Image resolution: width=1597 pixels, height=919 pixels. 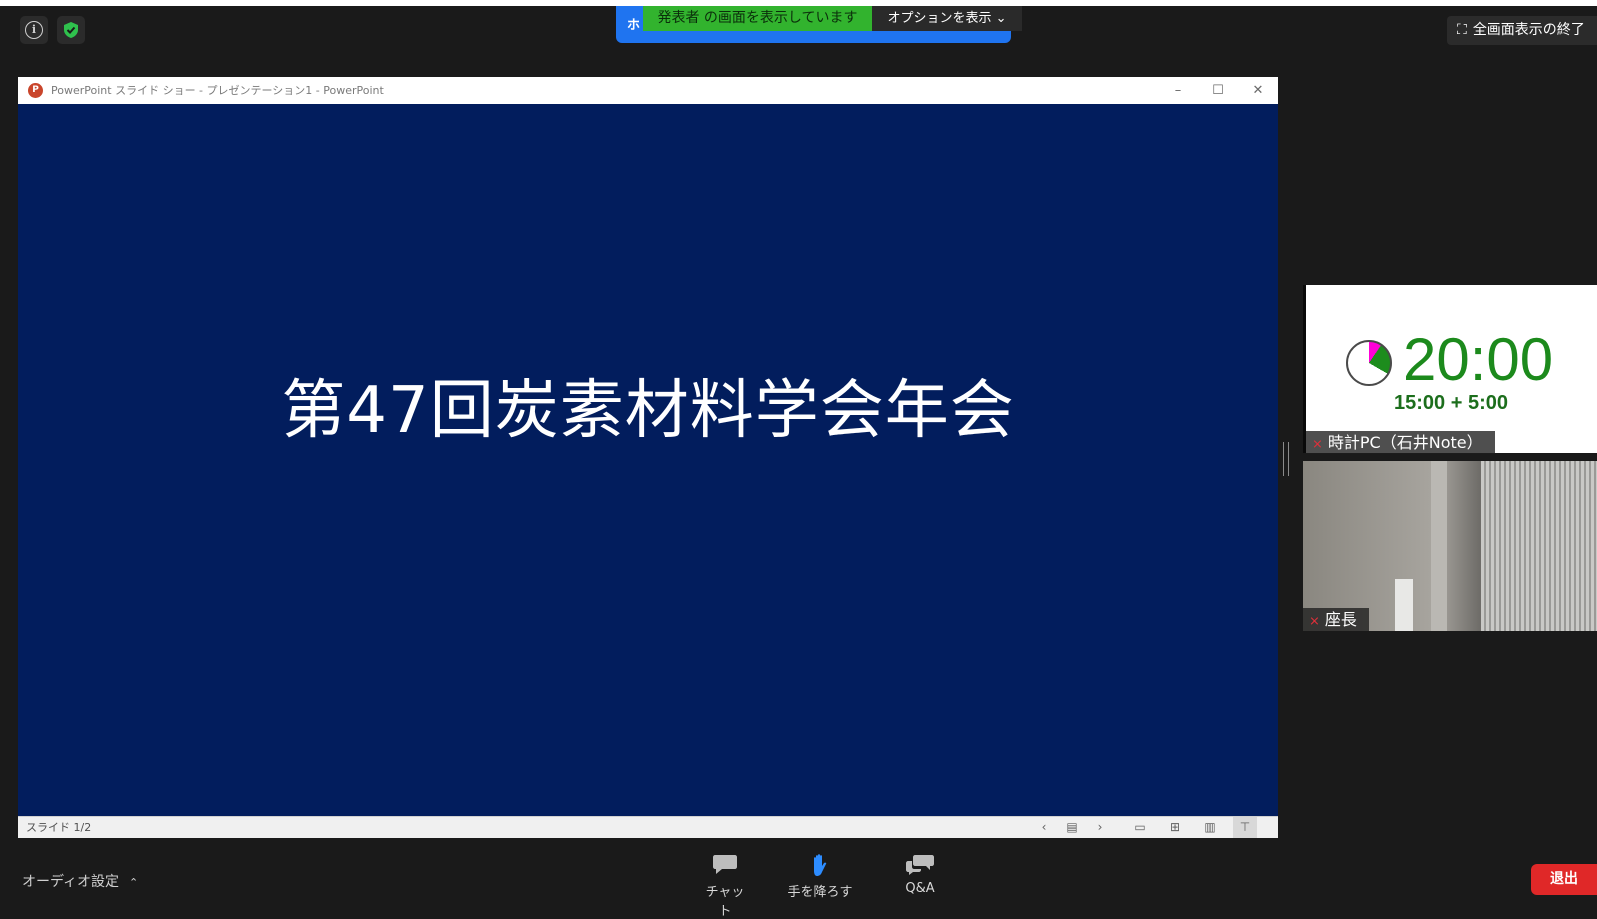 What do you see at coordinates (1539, 546) in the screenshot?
I see `video-window-blinds` at bounding box center [1539, 546].